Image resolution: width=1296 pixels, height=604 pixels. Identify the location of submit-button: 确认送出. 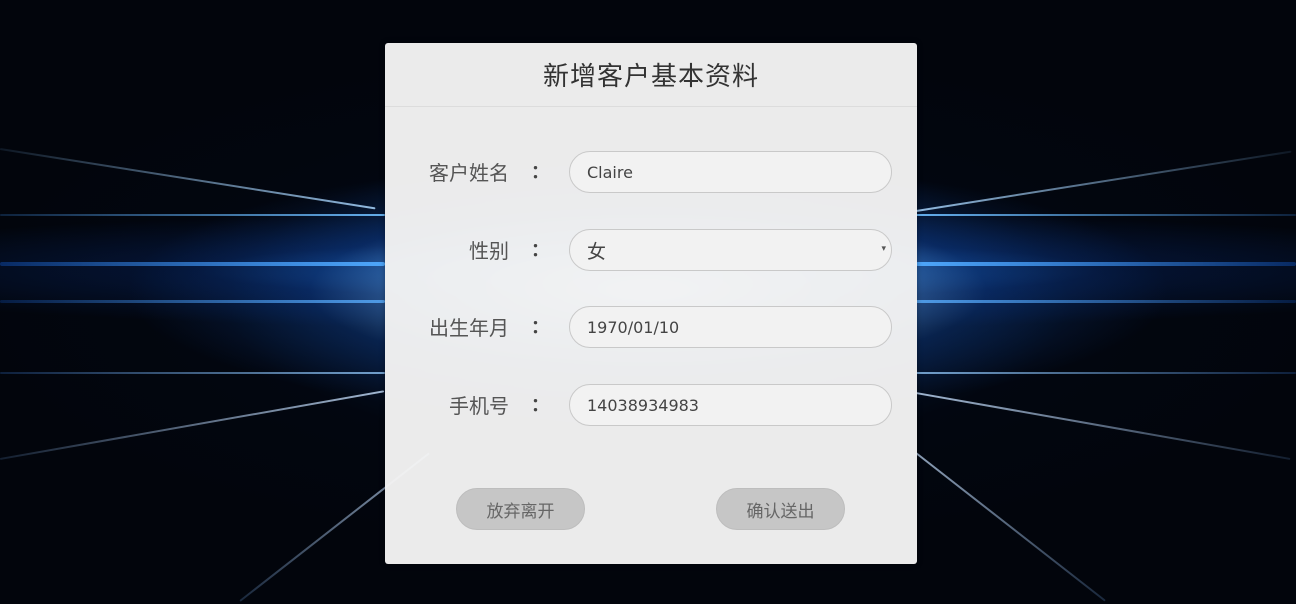
(780, 509).